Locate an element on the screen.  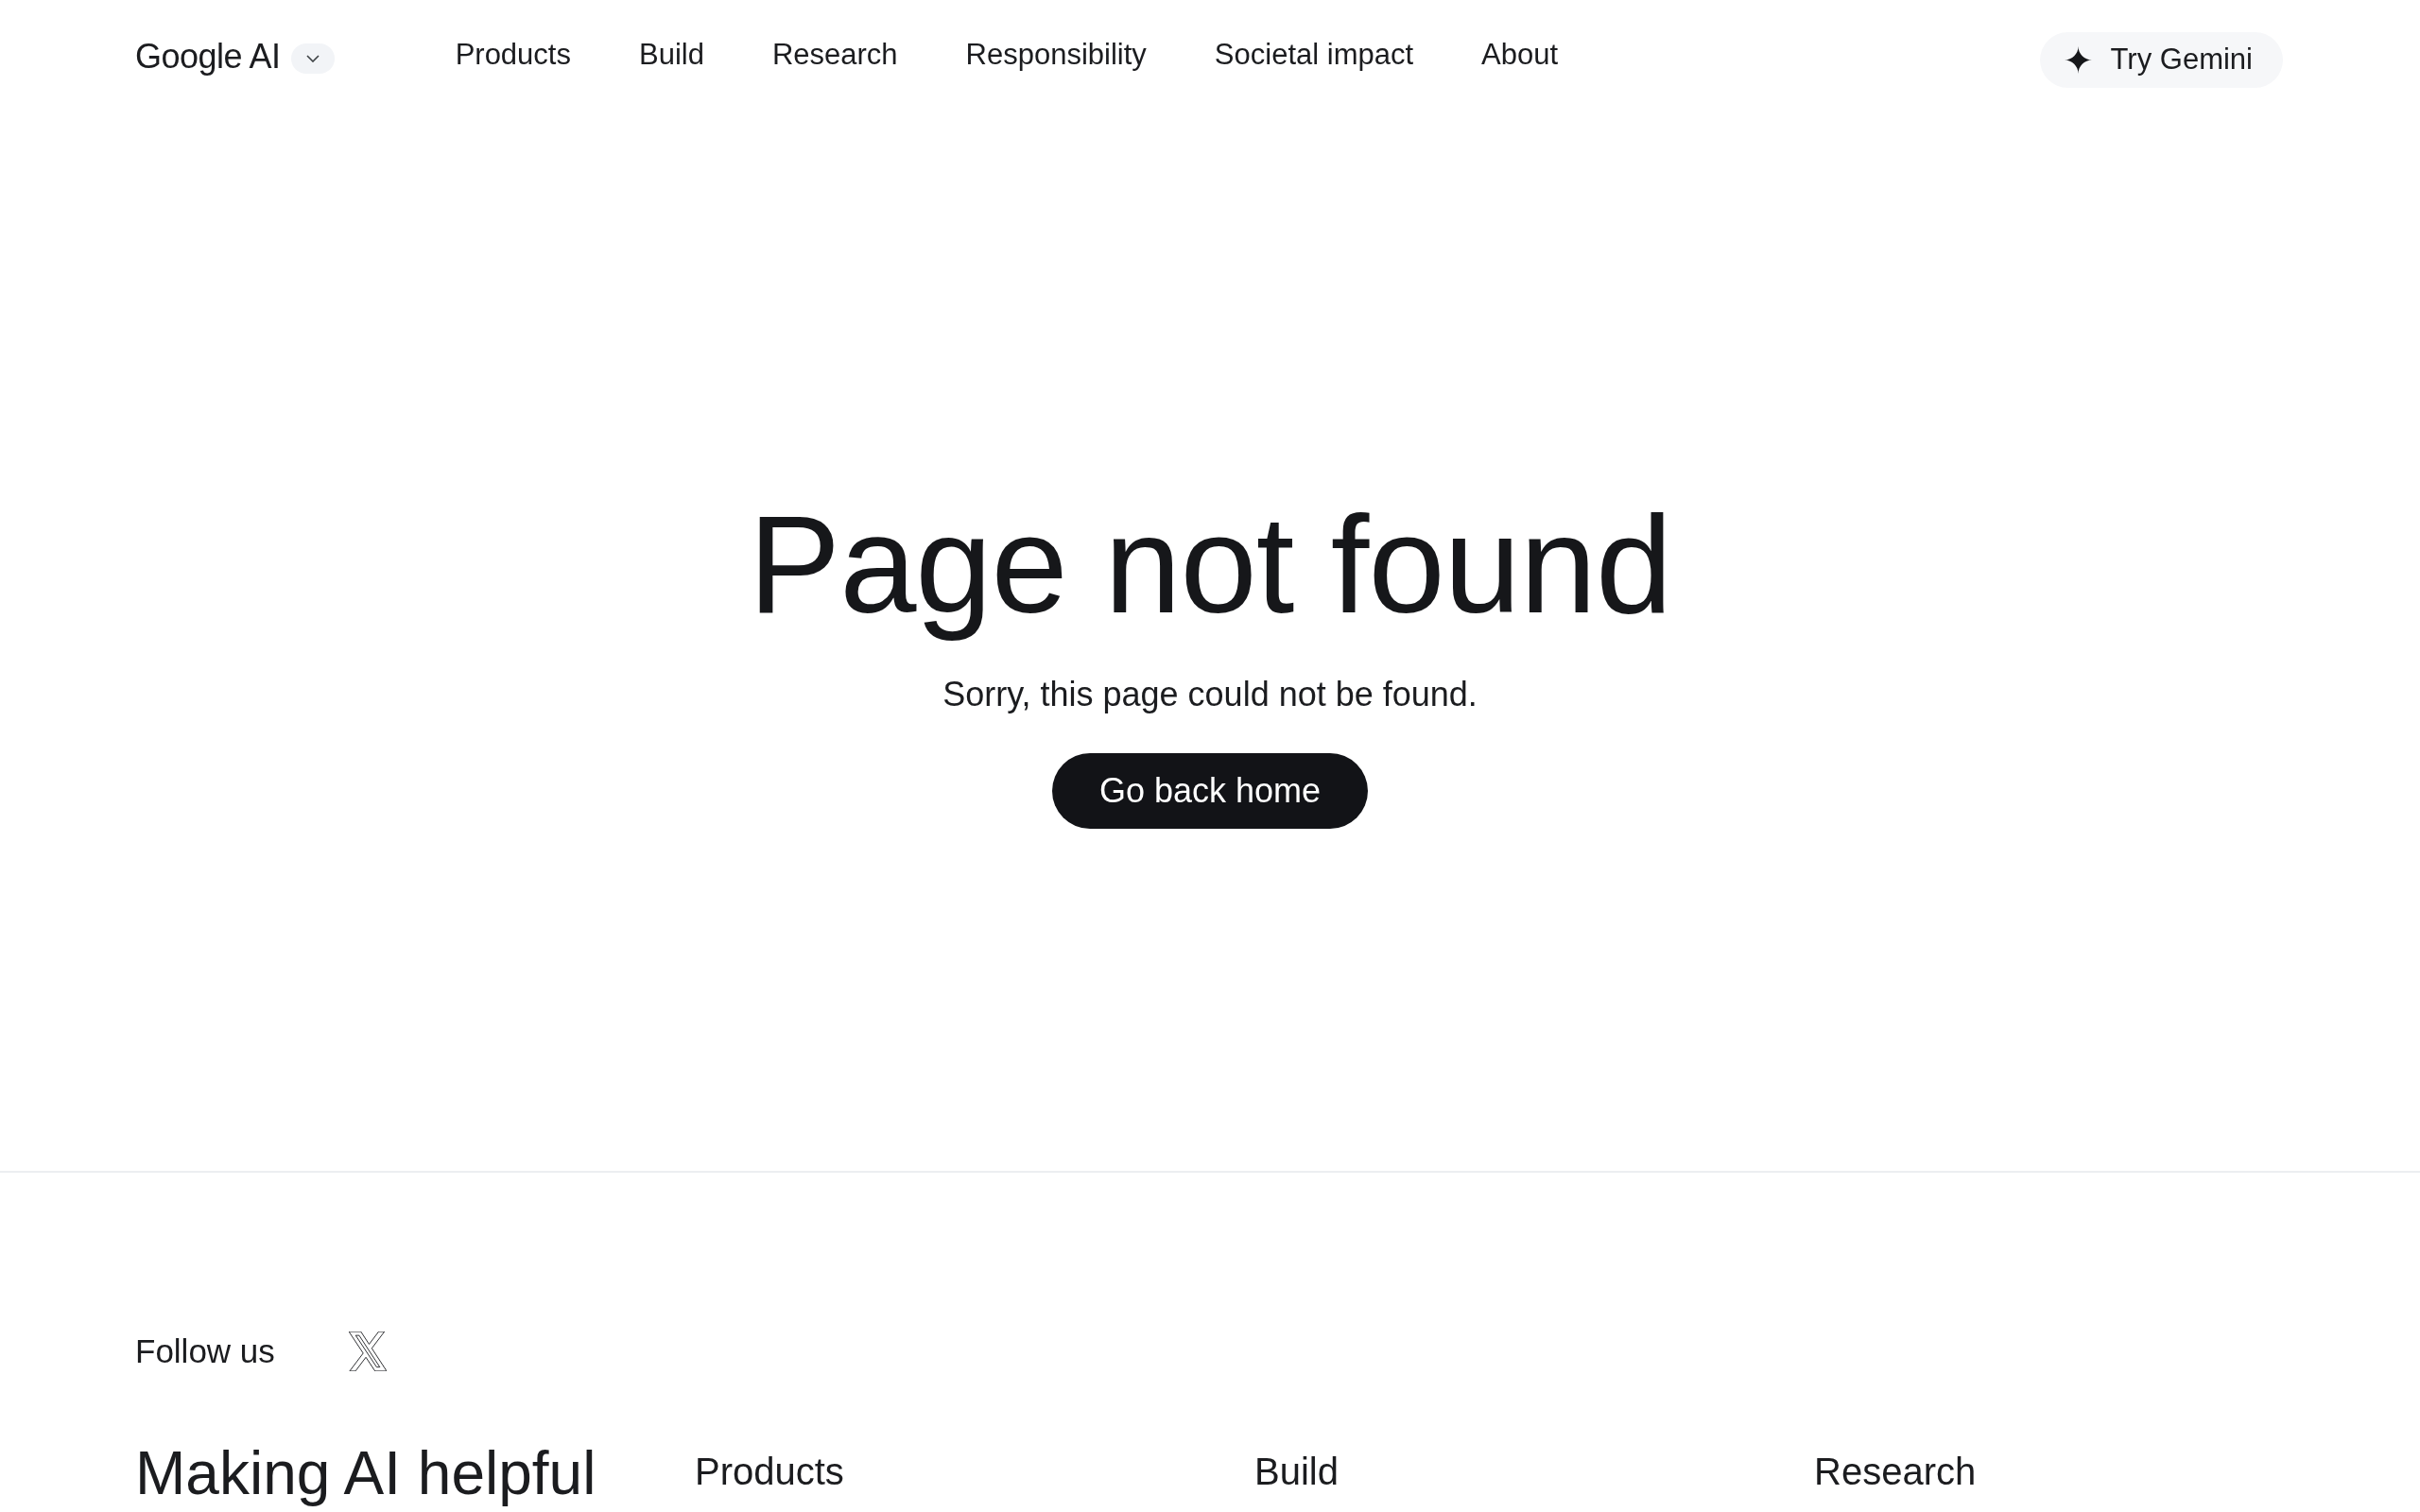
footer-column-heading: Products is located at coordinates (769, 1472).